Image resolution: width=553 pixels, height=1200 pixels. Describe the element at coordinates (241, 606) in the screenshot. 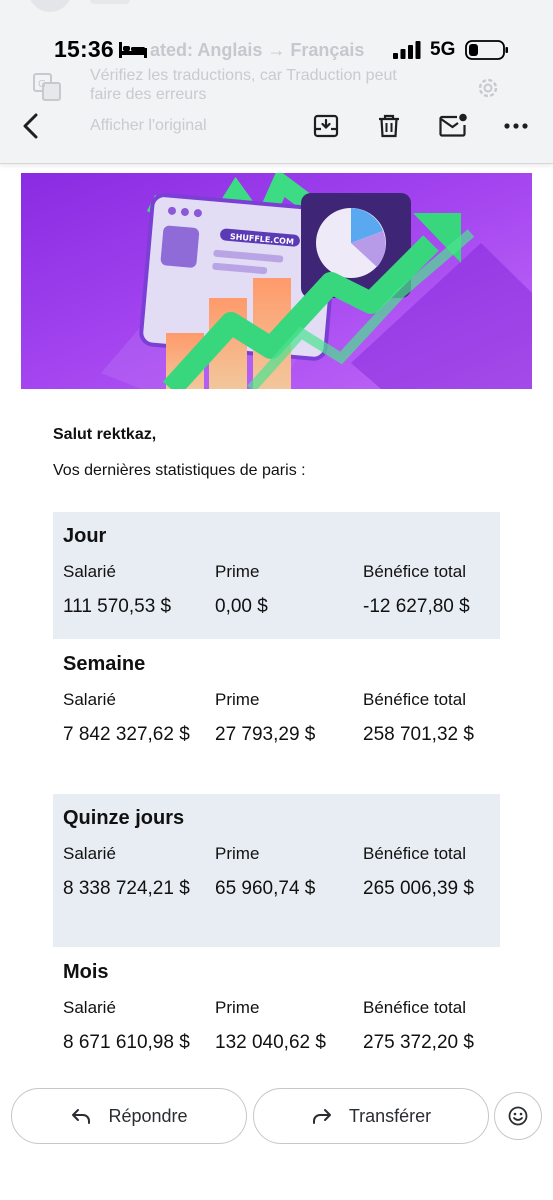

I see `value-bonus: 0,00 $` at that location.